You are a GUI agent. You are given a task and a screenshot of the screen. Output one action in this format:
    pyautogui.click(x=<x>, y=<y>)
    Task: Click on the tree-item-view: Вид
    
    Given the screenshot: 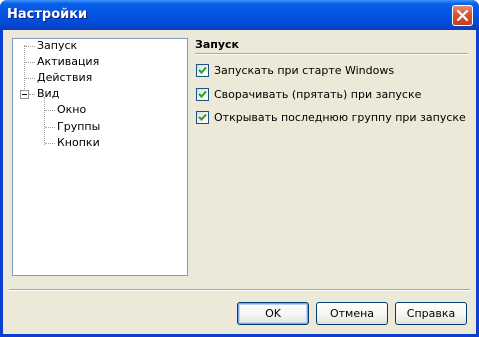 What is the action you would take?
    pyautogui.click(x=48, y=94)
    